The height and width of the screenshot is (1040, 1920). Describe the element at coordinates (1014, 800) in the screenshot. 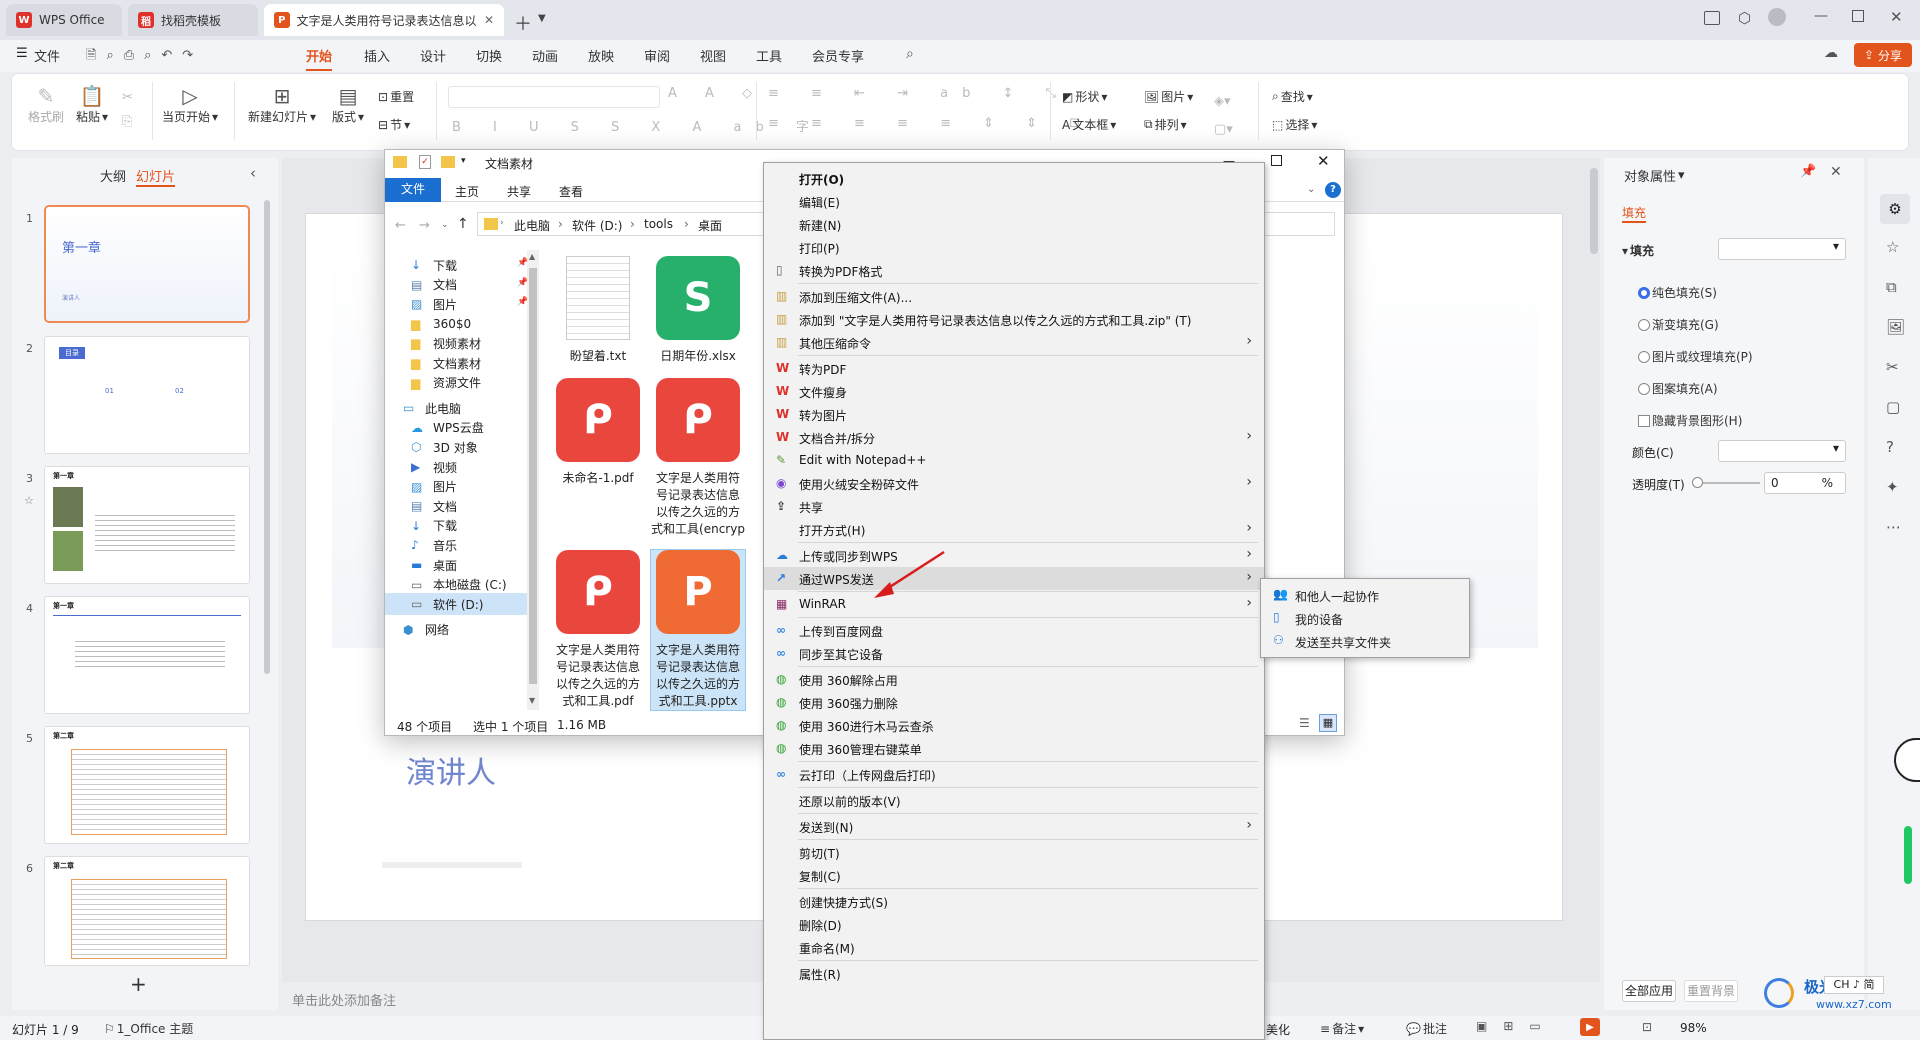

I see `context-menu-item: 还原以前的版本(V)` at that location.